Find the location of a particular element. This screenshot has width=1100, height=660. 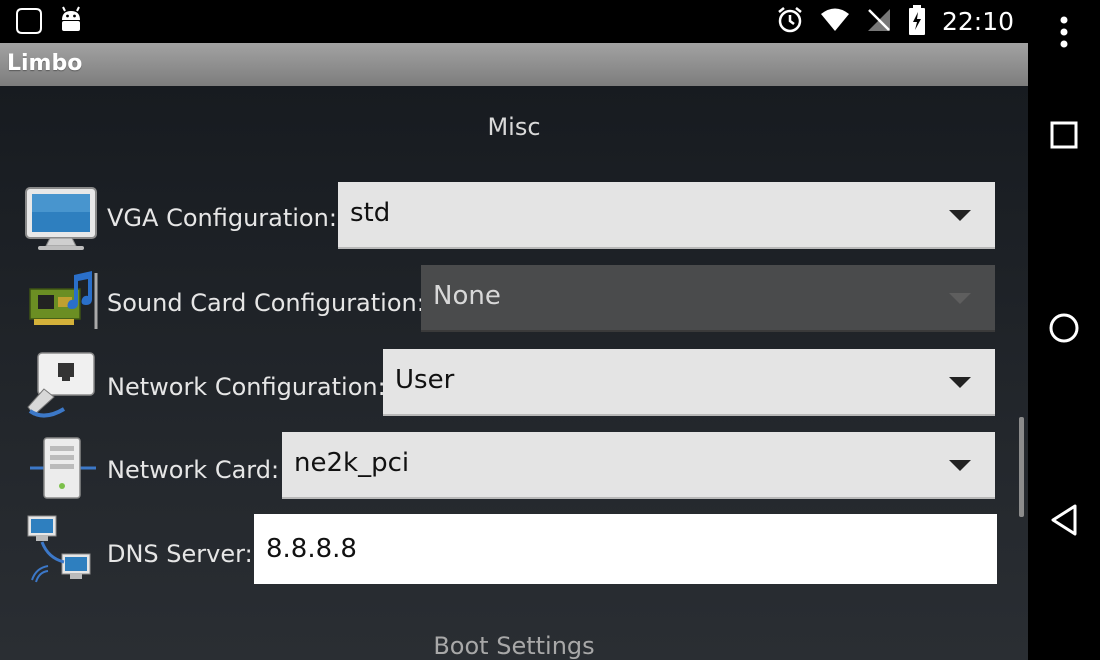

section-title-boot-settings: Boot Settings is located at coordinates (514, 646).